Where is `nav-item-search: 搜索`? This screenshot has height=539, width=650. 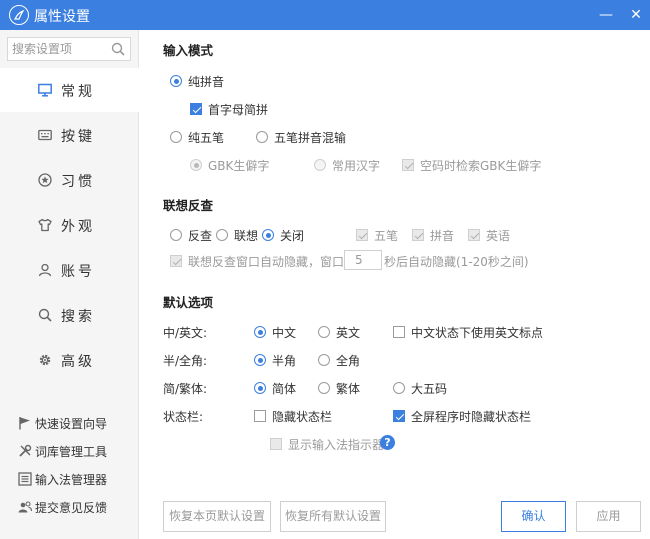
nav-item-search: 搜索 is located at coordinates (69, 315).